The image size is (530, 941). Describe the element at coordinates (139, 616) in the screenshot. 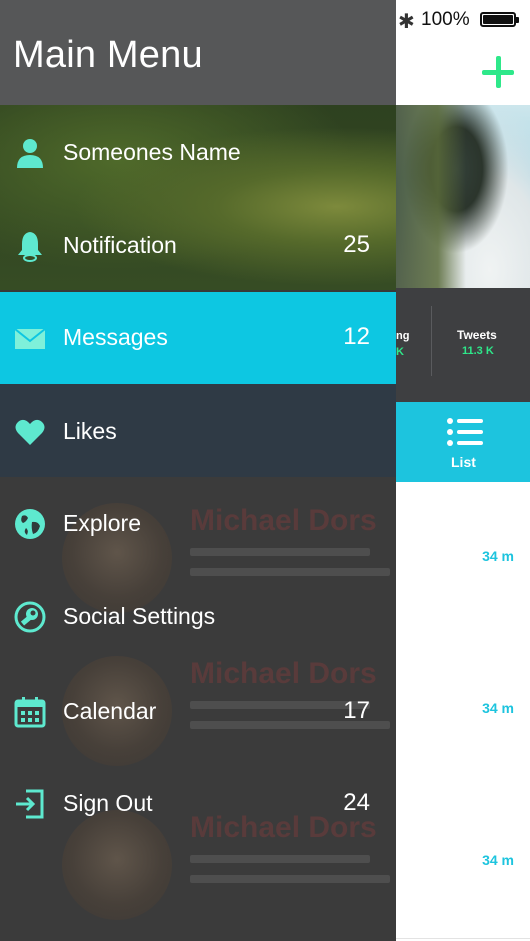

I see `menu-item-label: Social Settings` at that location.